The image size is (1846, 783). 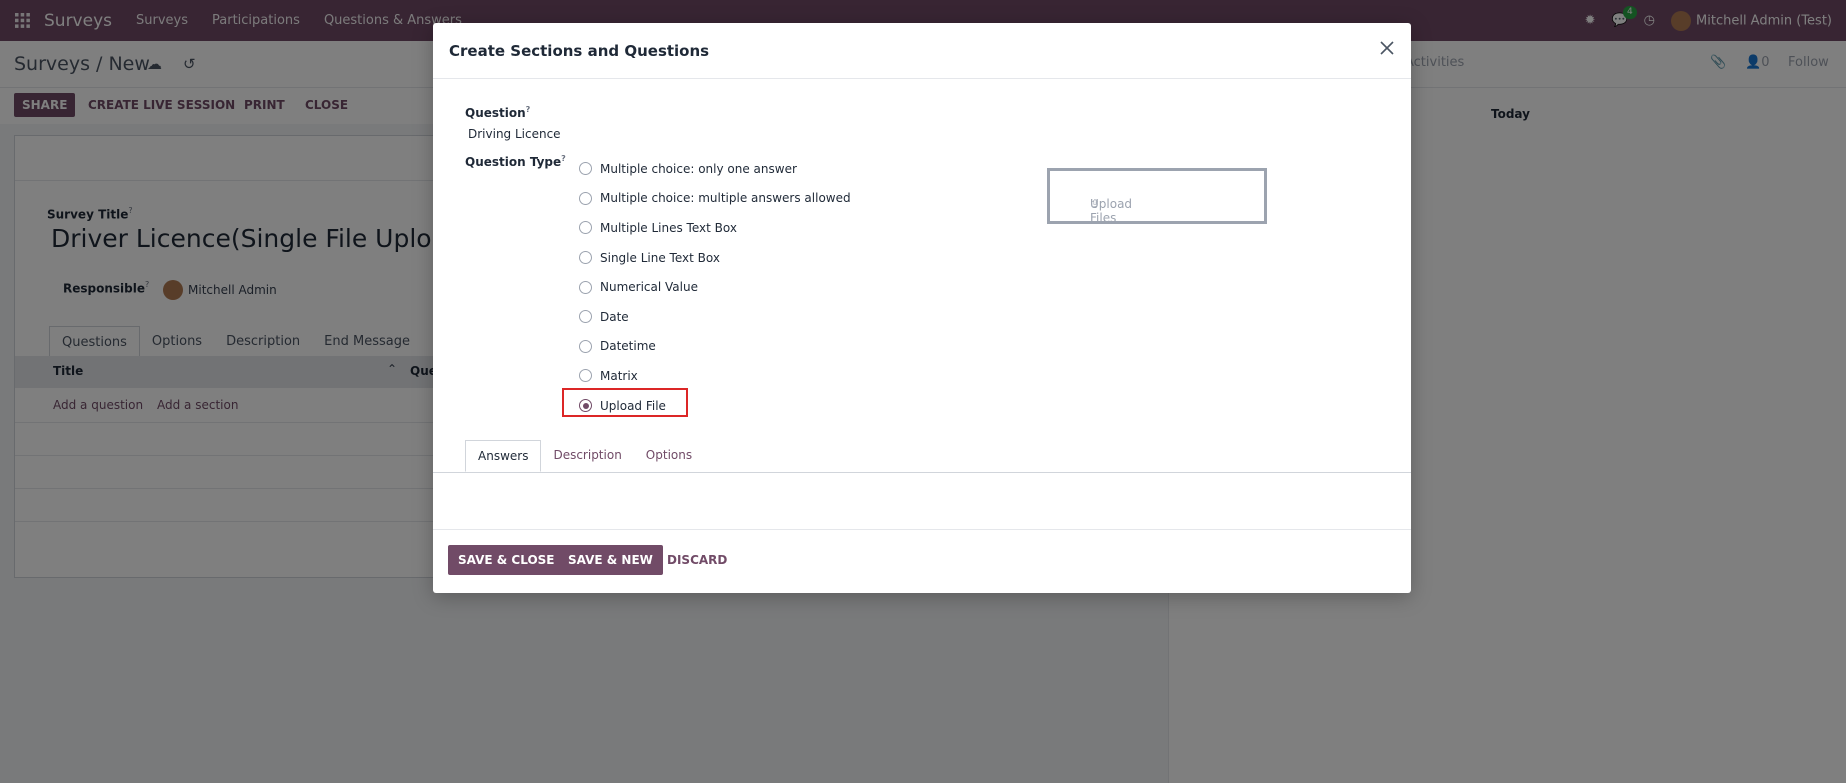 I want to click on dialog-title: Create Sections and Questions, so click(x=579, y=51).